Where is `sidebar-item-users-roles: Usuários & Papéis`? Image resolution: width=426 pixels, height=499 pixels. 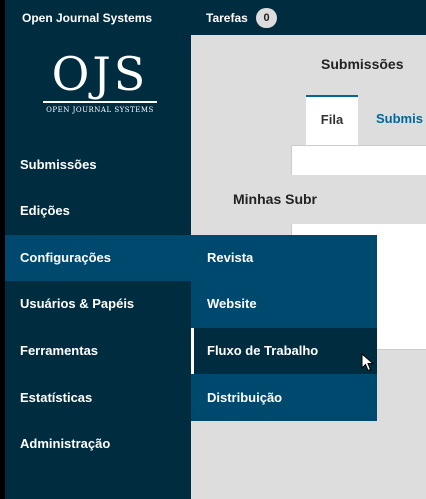 sidebar-item-users-roles: Usuários & Papéis is located at coordinates (98, 304).